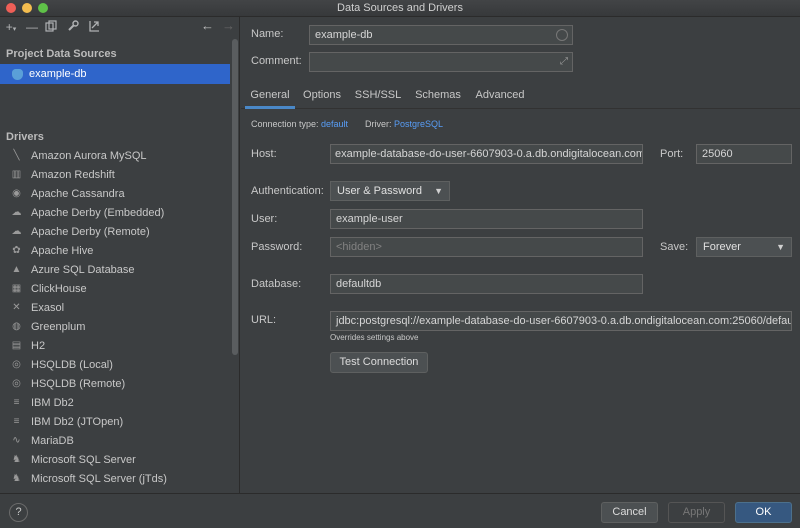 The image size is (800, 528). What do you see at coordinates (379, 362) in the screenshot?
I see `test-connection-button: Test Connection` at bounding box center [379, 362].